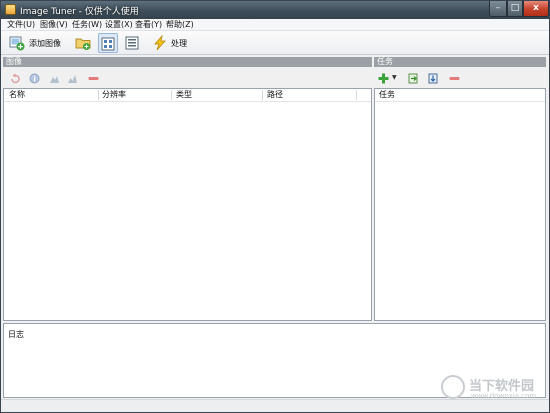  What do you see at coordinates (504, 396) in the screenshot?
I see `watermark-url: www.downxia.com` at bounding box center [504, 396].